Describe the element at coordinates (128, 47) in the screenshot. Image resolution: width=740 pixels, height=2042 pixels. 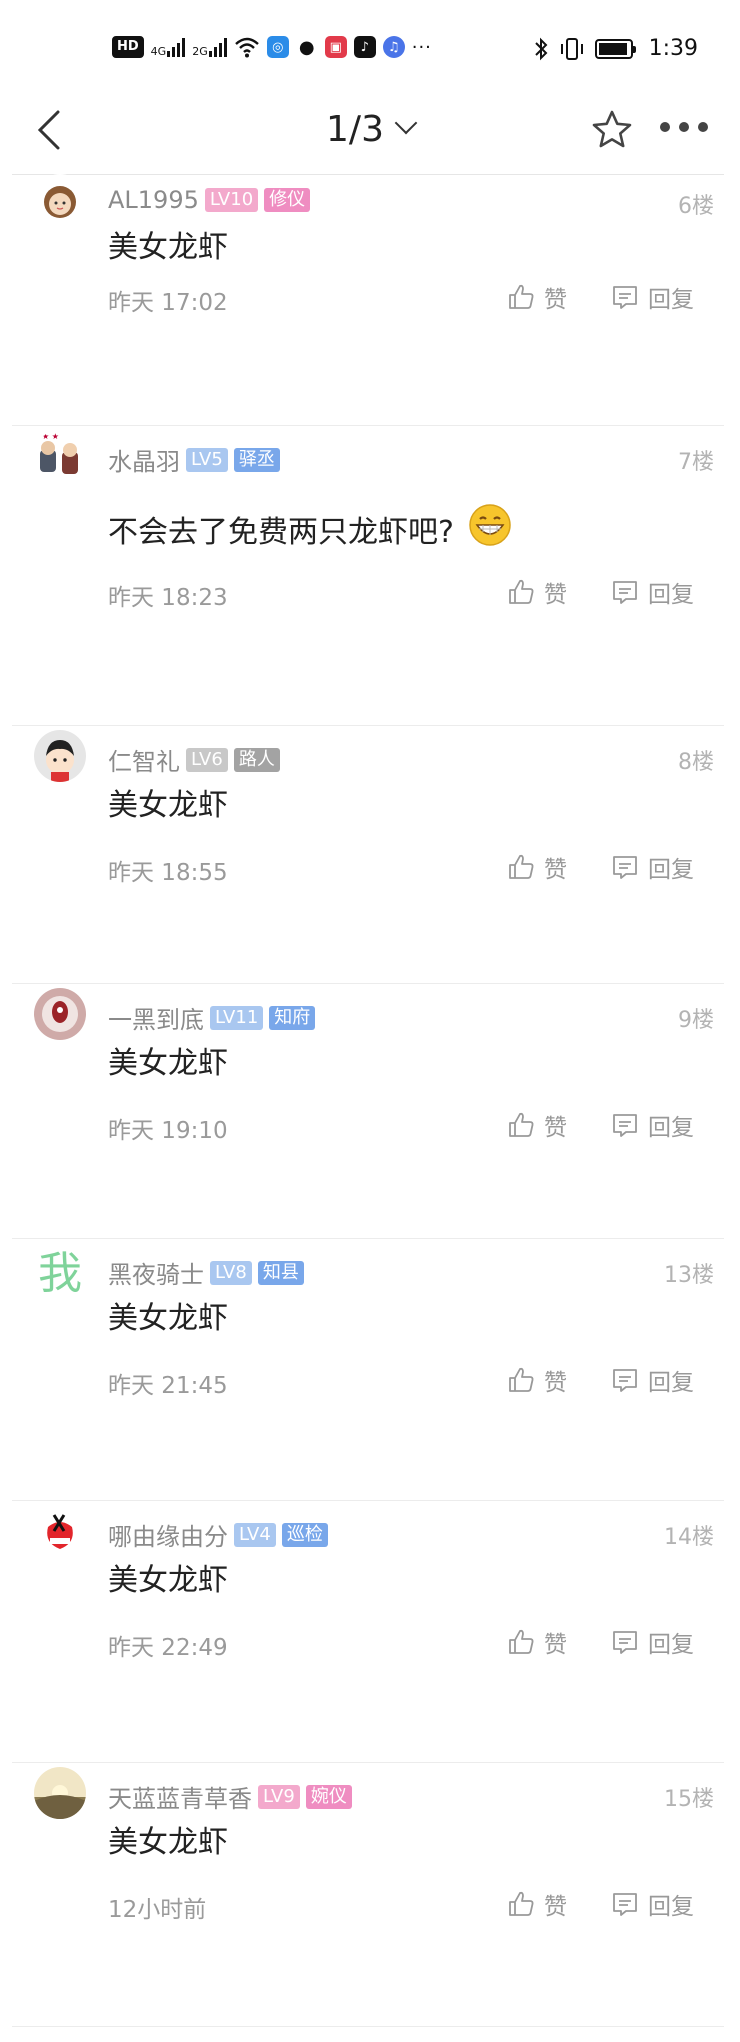
I see `hd-icon: HD` at that location.